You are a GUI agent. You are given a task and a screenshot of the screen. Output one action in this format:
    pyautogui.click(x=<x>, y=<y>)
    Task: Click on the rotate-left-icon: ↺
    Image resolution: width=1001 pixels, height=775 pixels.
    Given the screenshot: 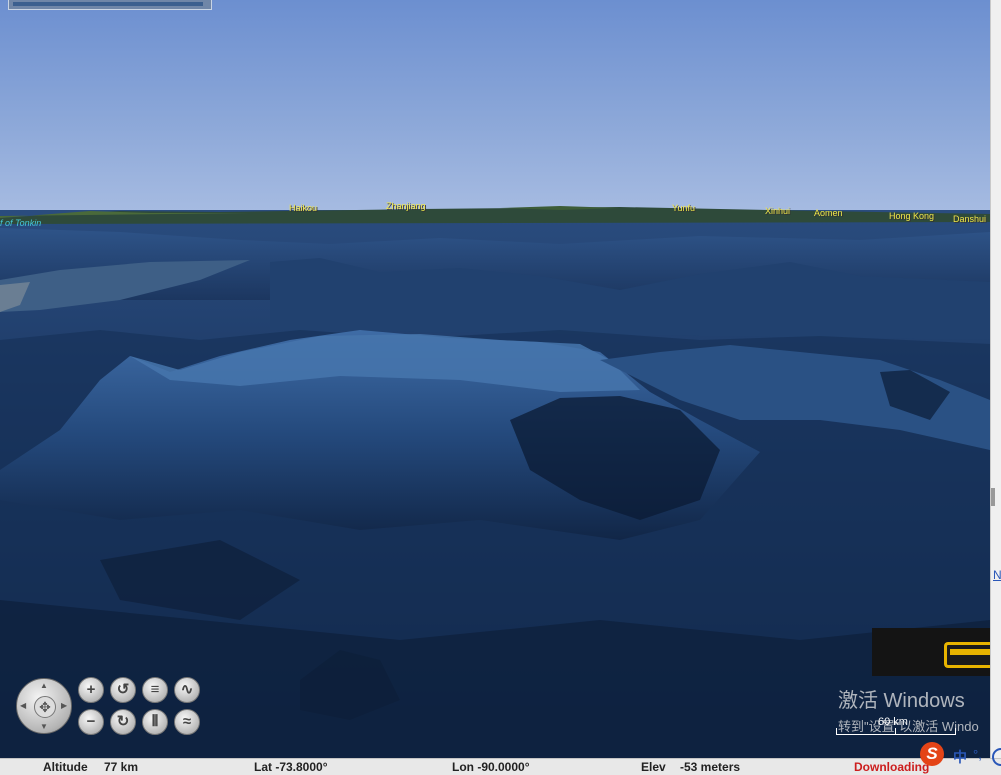 What is the action you would take?
    pyautogui.click(x=123, y=690)
    